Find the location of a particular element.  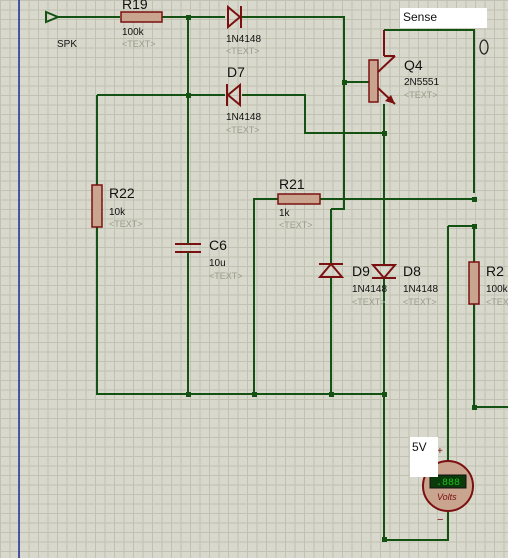

r2x-text: <TEX is located at coordinates (497, 302).